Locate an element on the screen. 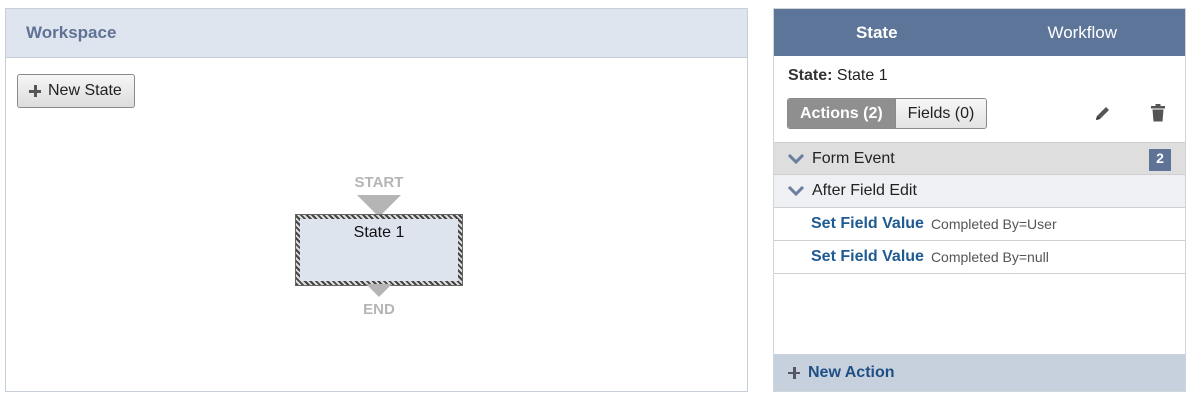 The height and width of the screenshot is (400, 1190). edit-state-button is located at coordinates (1103, 113).